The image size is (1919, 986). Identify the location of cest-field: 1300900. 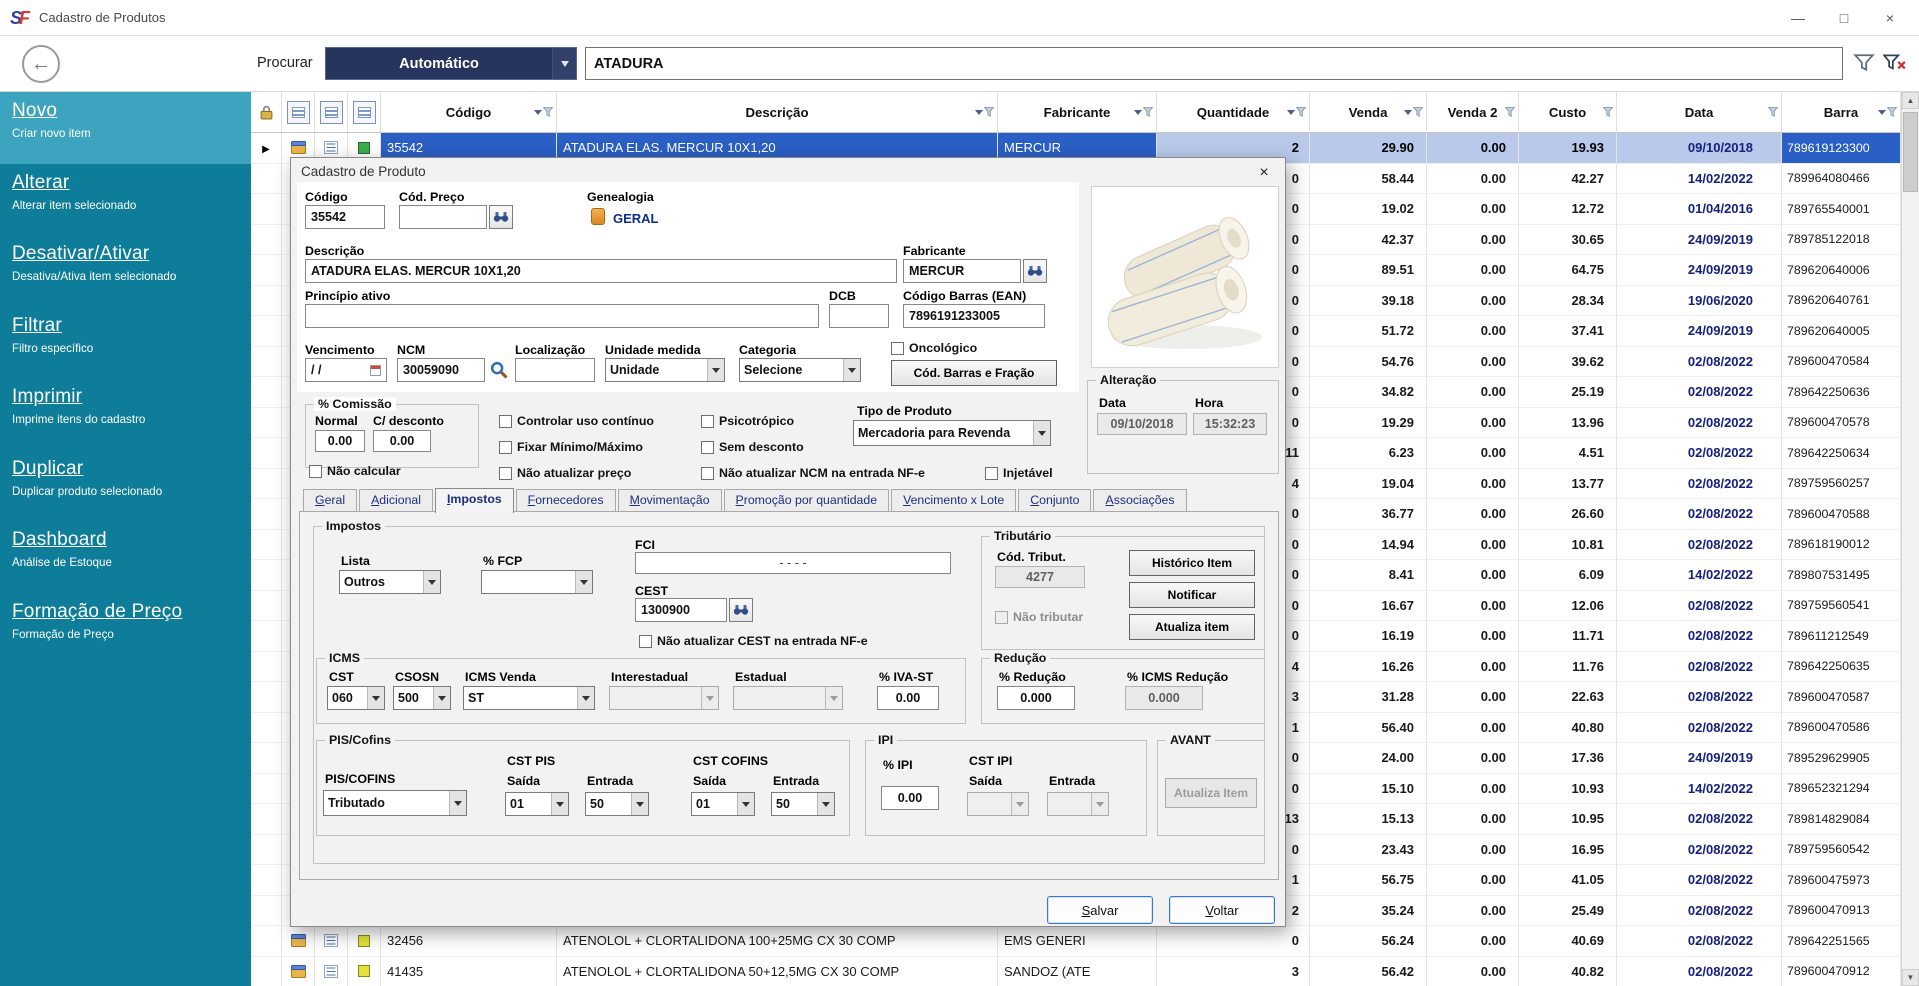
(681, 610).